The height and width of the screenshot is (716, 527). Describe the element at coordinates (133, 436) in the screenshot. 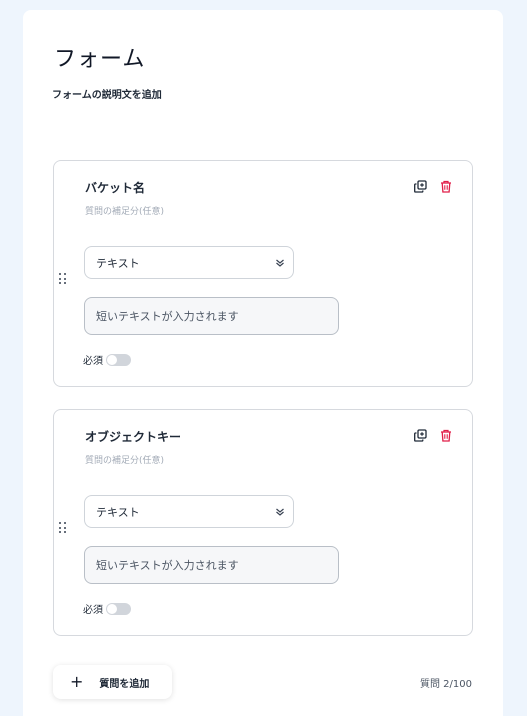

I see `question-title: オブジェクトキー` at that location.